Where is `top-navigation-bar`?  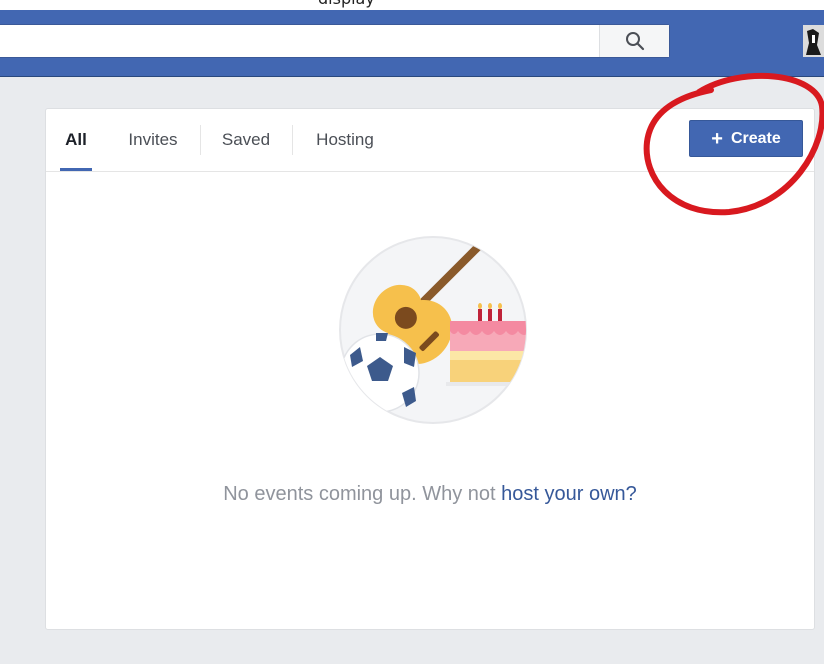 top-navigation-bar is located at coordinates (412, 43).